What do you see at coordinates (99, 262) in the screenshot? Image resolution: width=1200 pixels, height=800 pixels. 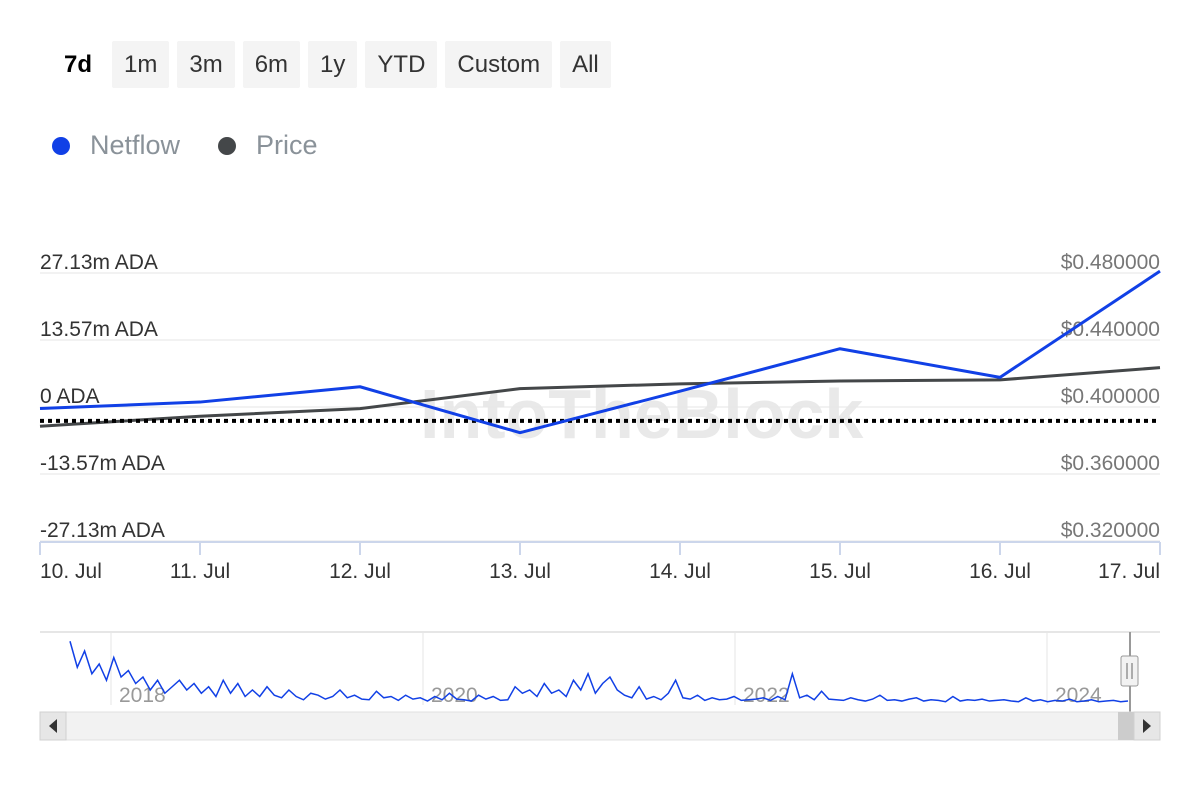 I see `y-left-tick-label: 27.13m ADA` at bounding box center [99, 262].